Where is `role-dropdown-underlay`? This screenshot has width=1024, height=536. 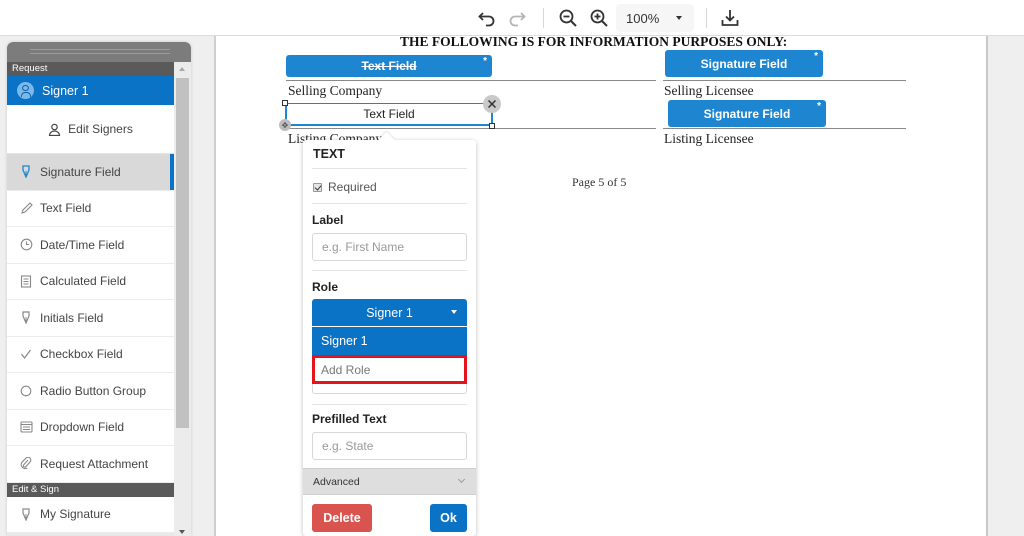 role-dropdown-underlay is located at coordinates (389, 389).